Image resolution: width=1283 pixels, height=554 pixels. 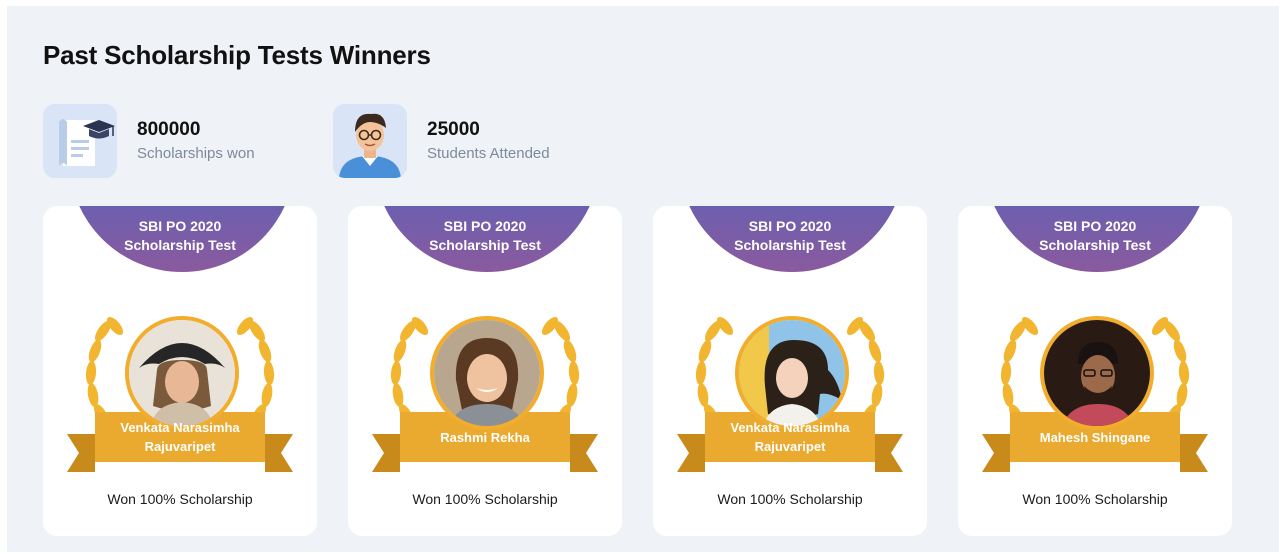 What do you see at coordinates (196, 153) in the screenshot?
I see `stat-label-scholarships: Scholarships won` at bounding box center [196, 153].